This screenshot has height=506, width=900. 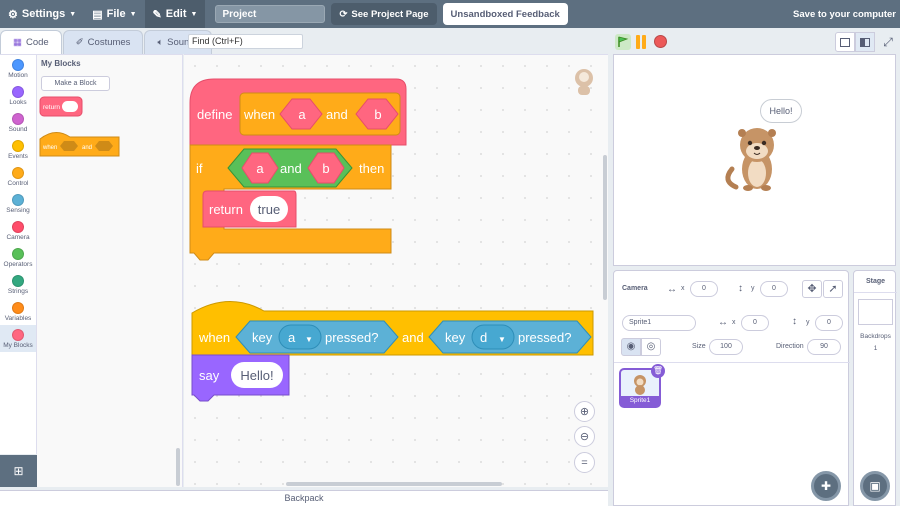 I want to click on say-value: Hello!, so click(x=256, y=375).